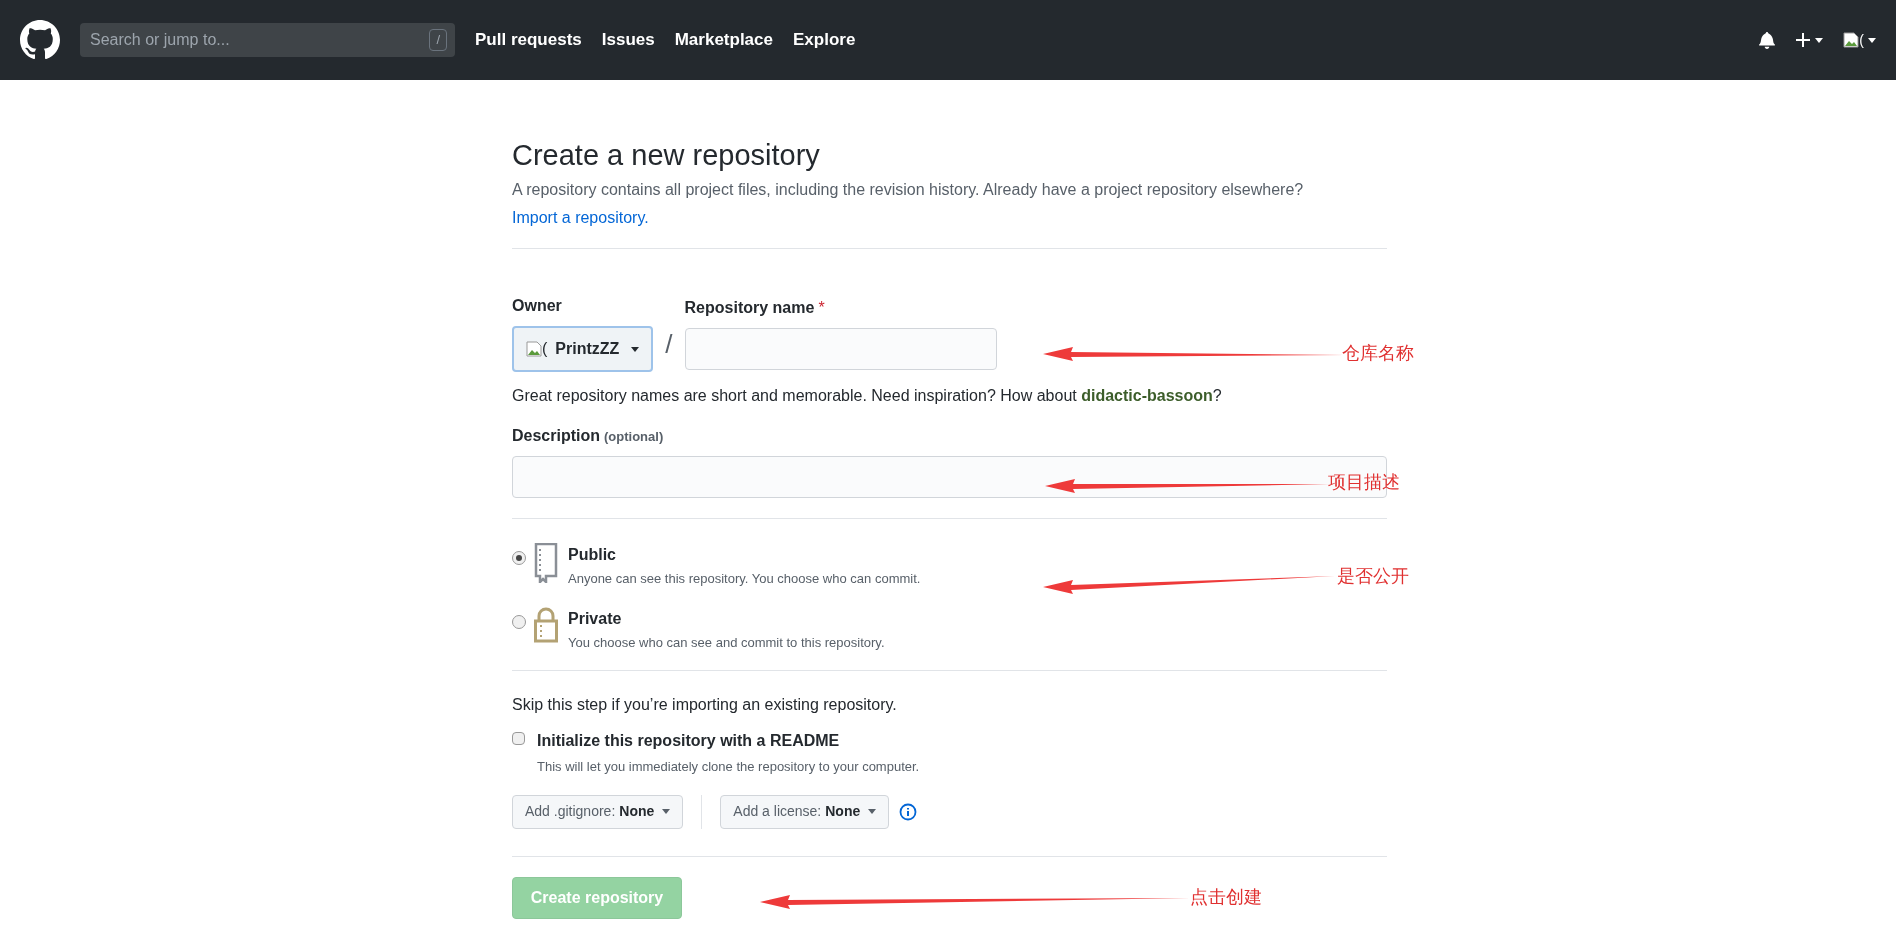 The height and width of the screenshot is (943, 1896). Describe the element at coordinates (744, 579) in the screenshot. I see `option-description: Anyone can see this repository. You choose who can commit.` at that location.